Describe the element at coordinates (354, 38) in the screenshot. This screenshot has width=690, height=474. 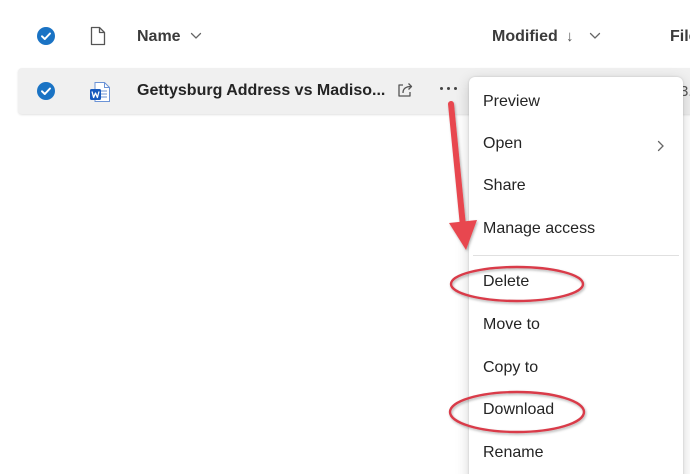
I see `list-header: Name Modified ↓ File` at that location.